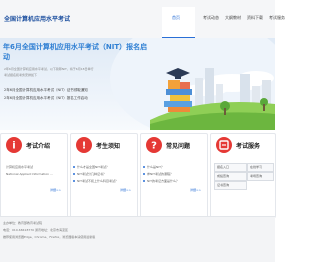  I want to click on nav-home: 首页, so click(178, 23).